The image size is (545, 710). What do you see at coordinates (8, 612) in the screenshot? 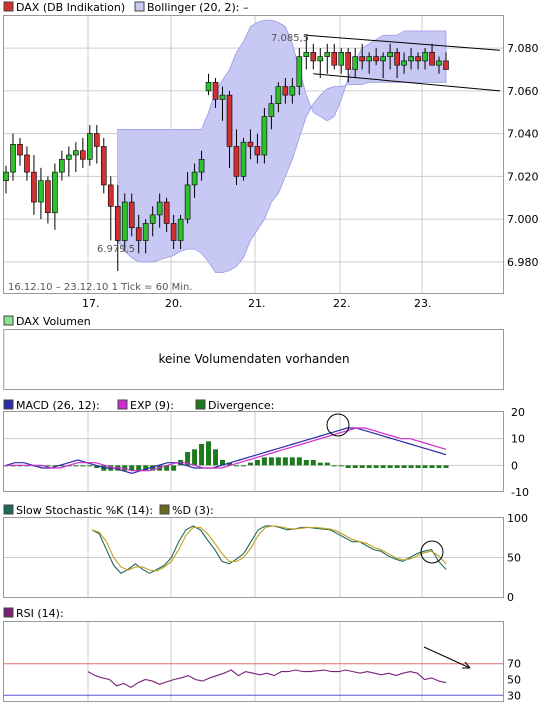
I see `legend-swatch-rsi` at bounding box center [8, 612].